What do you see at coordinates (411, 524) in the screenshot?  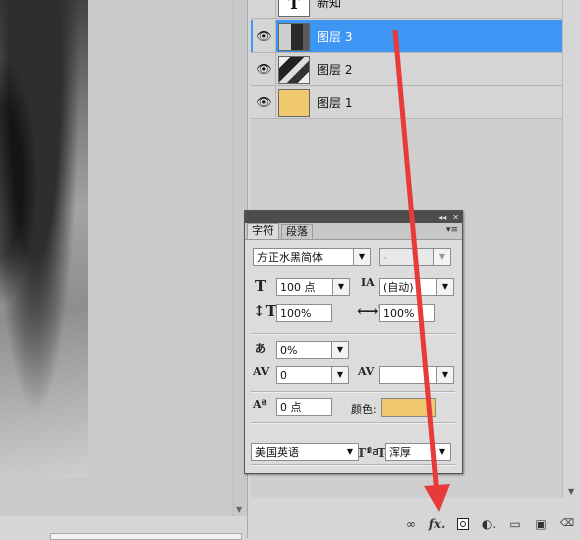 I see `link-layers-icon: ∞` at bounding box center [411, 524].